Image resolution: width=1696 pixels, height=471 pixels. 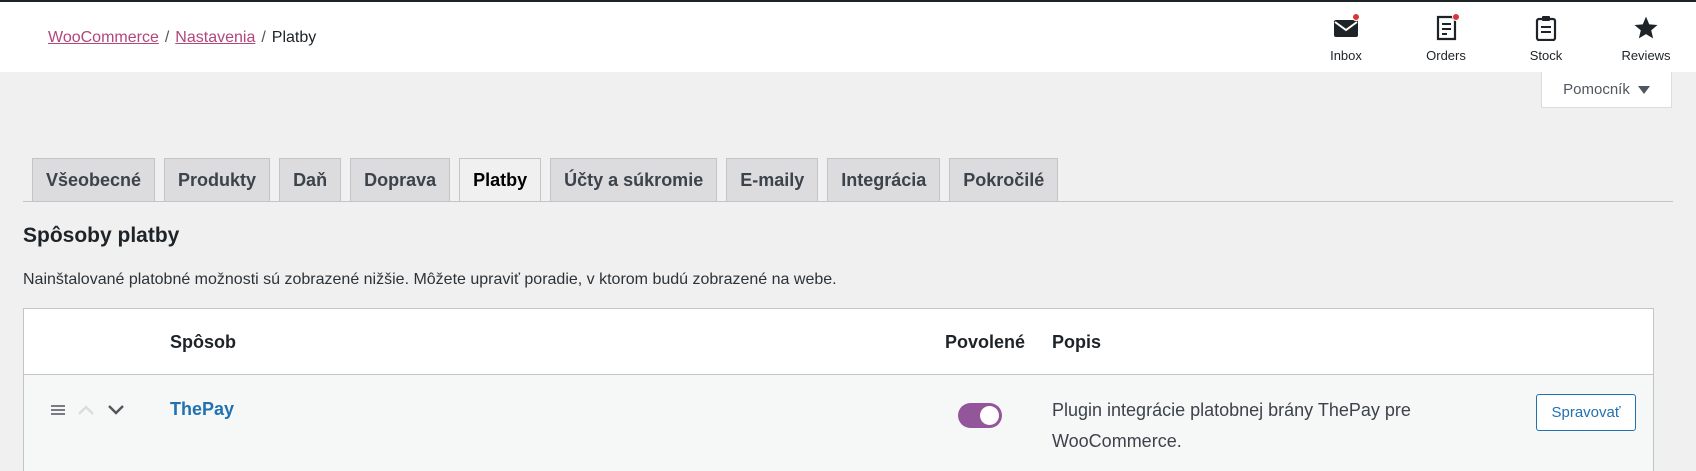 What do you see at coordinates (1004, 179) in the screenshot?
I see `tab-advanced: Pokročilé` at bounding box center [1004, 179].